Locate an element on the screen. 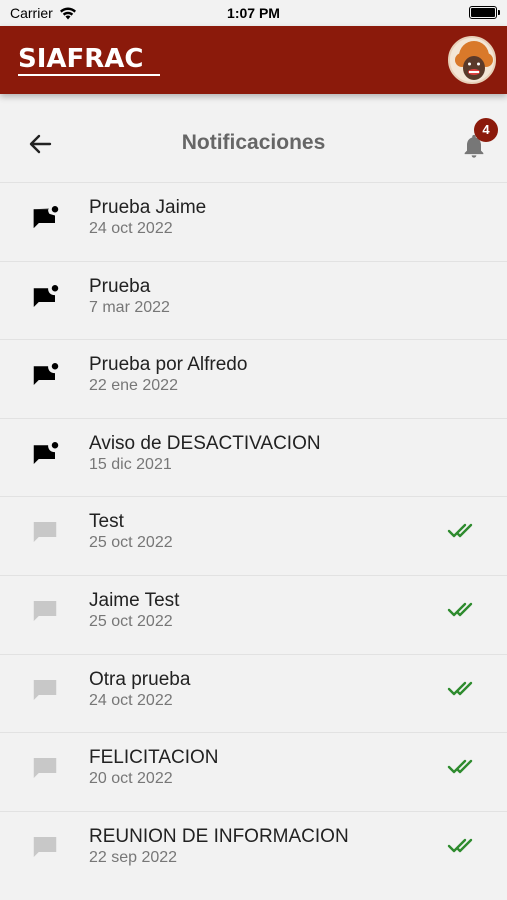 The image size is (507, 900). list-item: Prueba 7 mar 2022 is located at coordinates (253, 300).